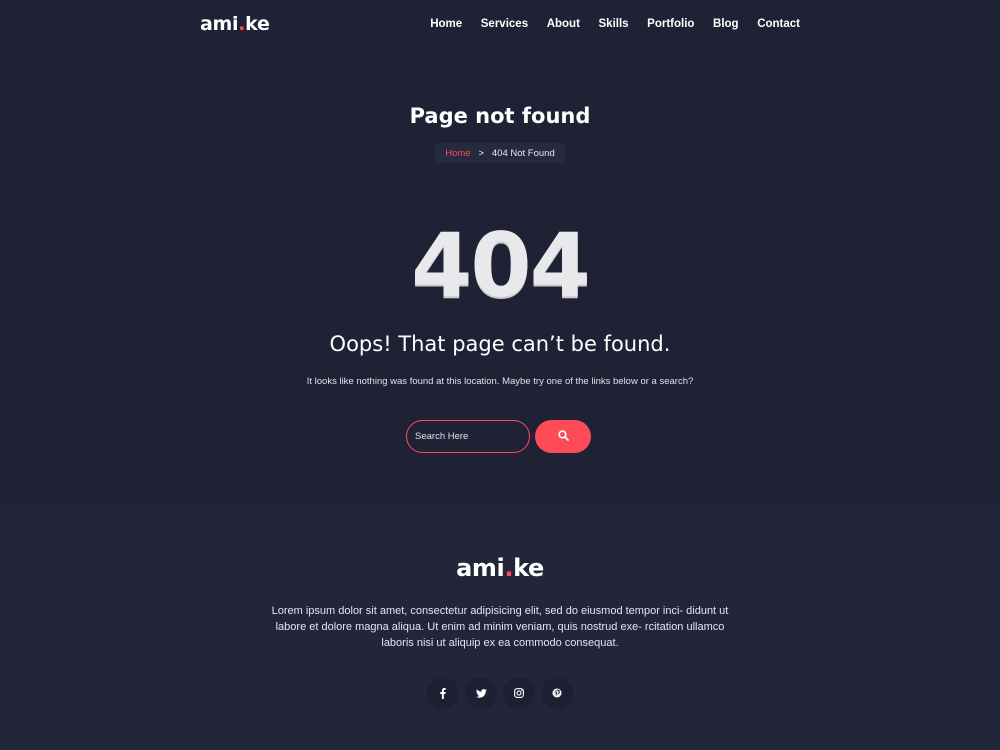 The height and width of the screenshot is (750, 1000). Describe the element at coordinates (480, 568) in the screenshot. I see `footer-logo-prefix: ami` at that location.